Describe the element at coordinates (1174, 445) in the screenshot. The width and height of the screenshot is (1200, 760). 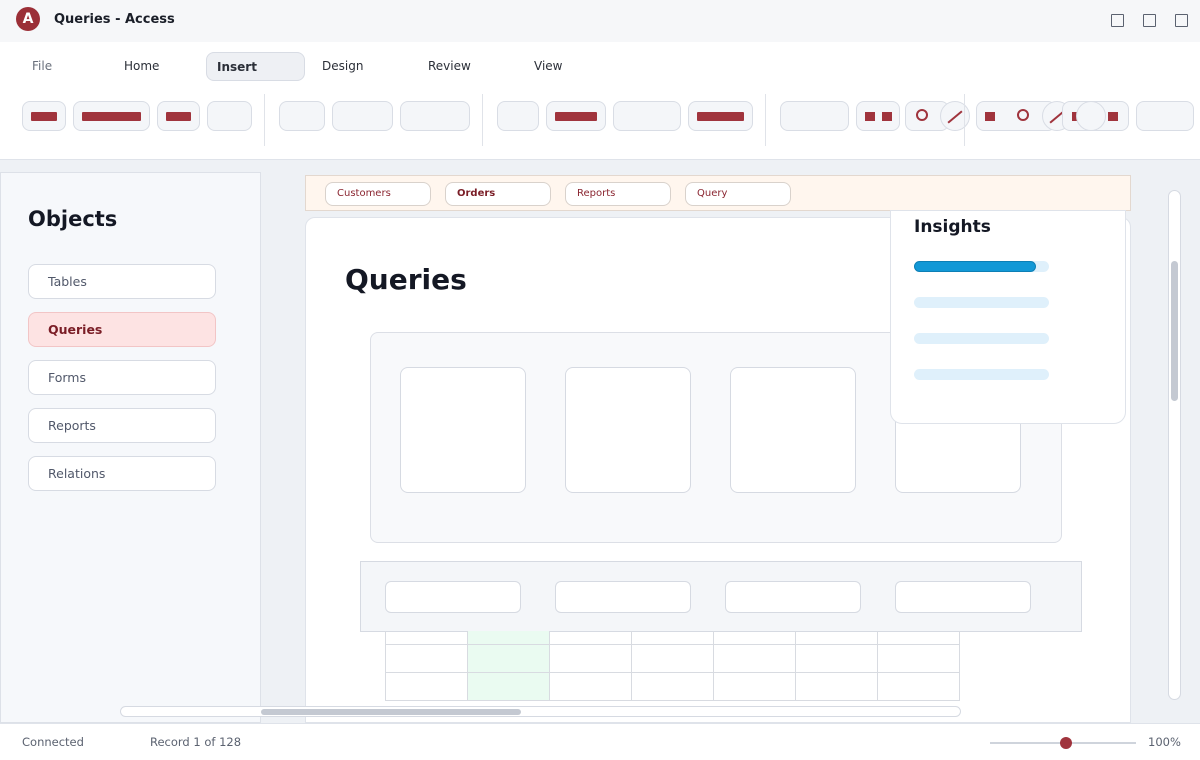
I see `vertical-scrollbar` at that location.